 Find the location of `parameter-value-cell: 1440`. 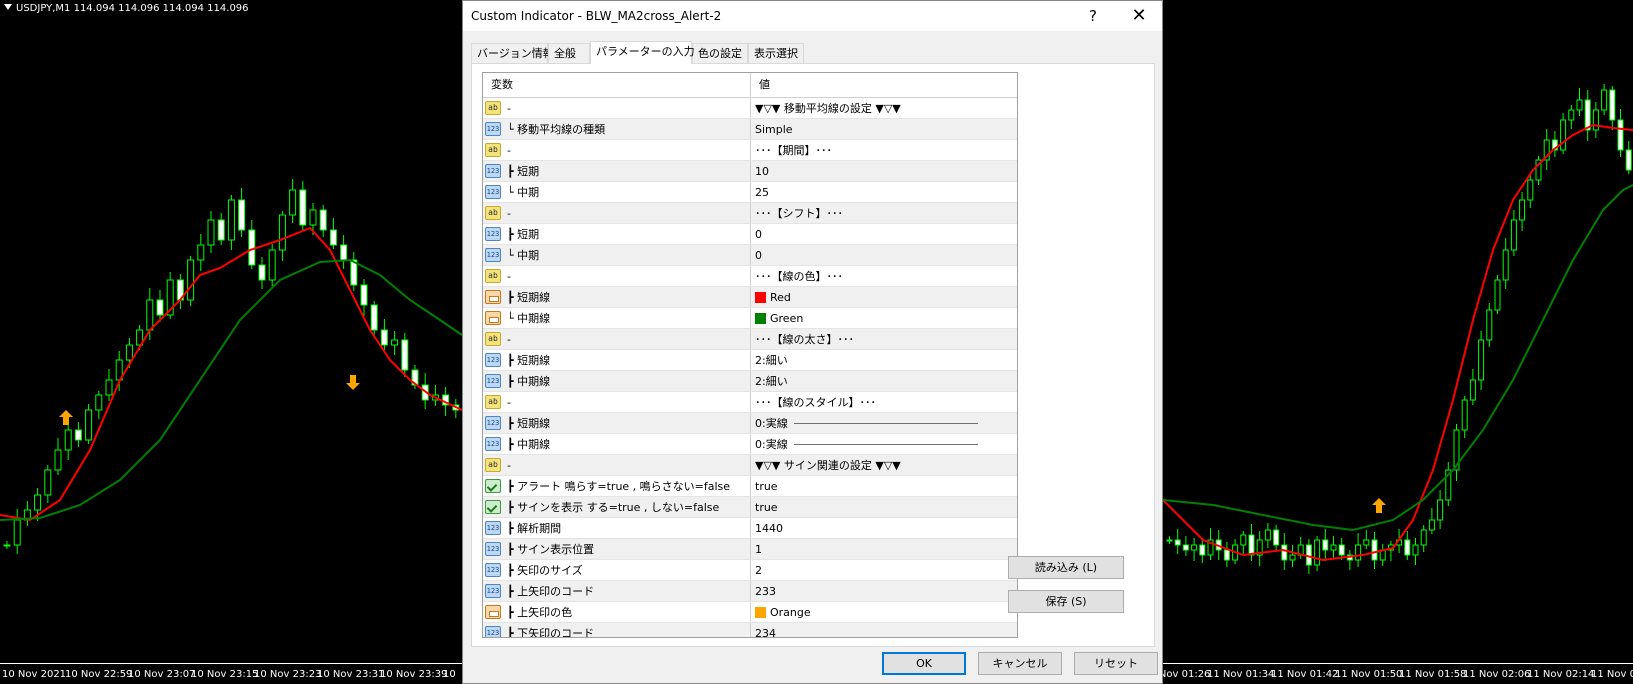

parameter-value-cell: 1440 is located at coordinates (884, 528).